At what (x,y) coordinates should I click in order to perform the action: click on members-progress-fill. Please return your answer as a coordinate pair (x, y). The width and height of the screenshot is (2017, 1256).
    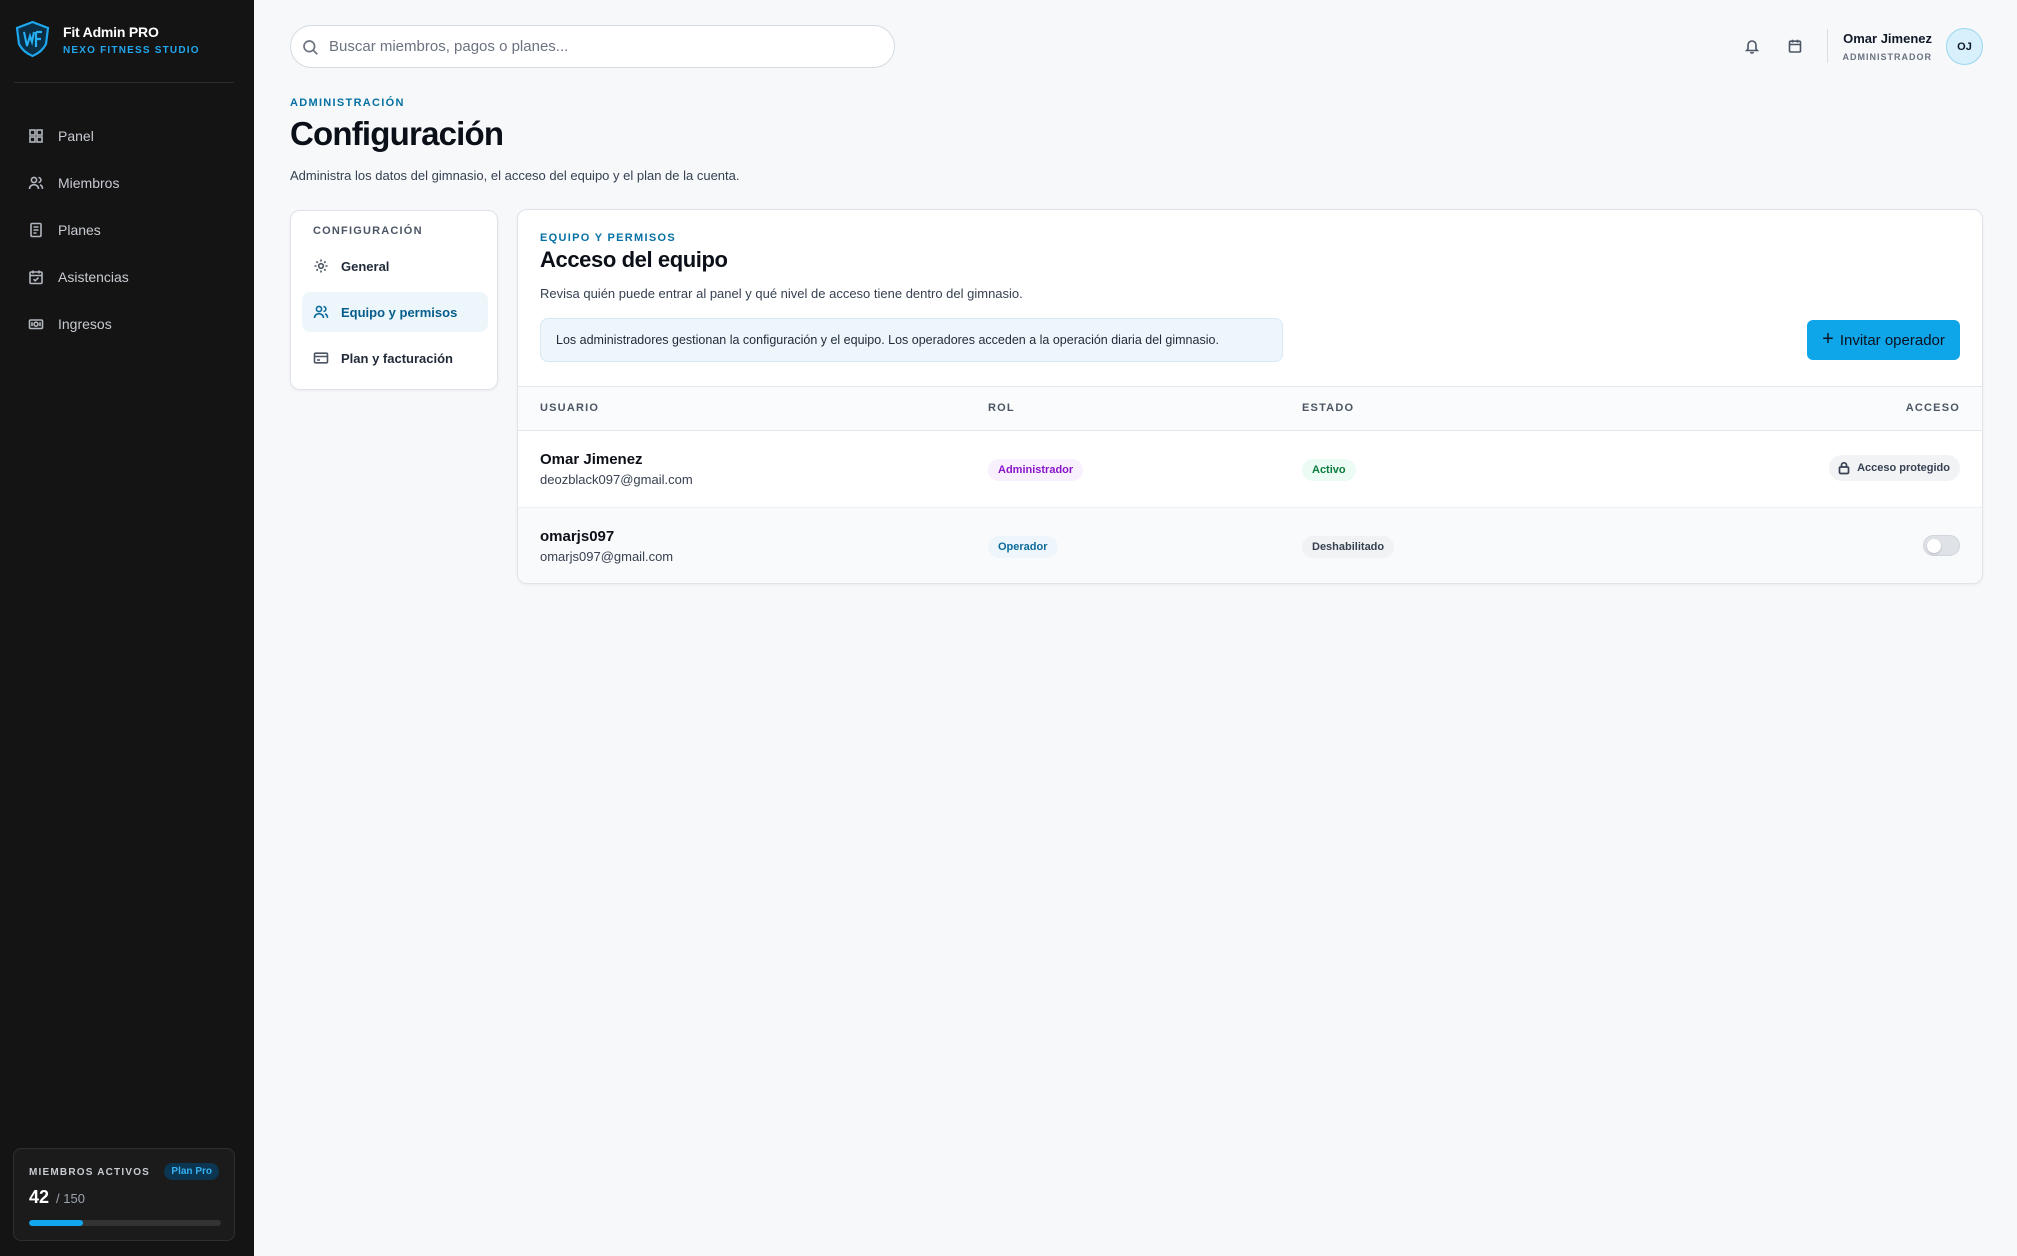
    Looking at the image, I should click on (56, 1223).